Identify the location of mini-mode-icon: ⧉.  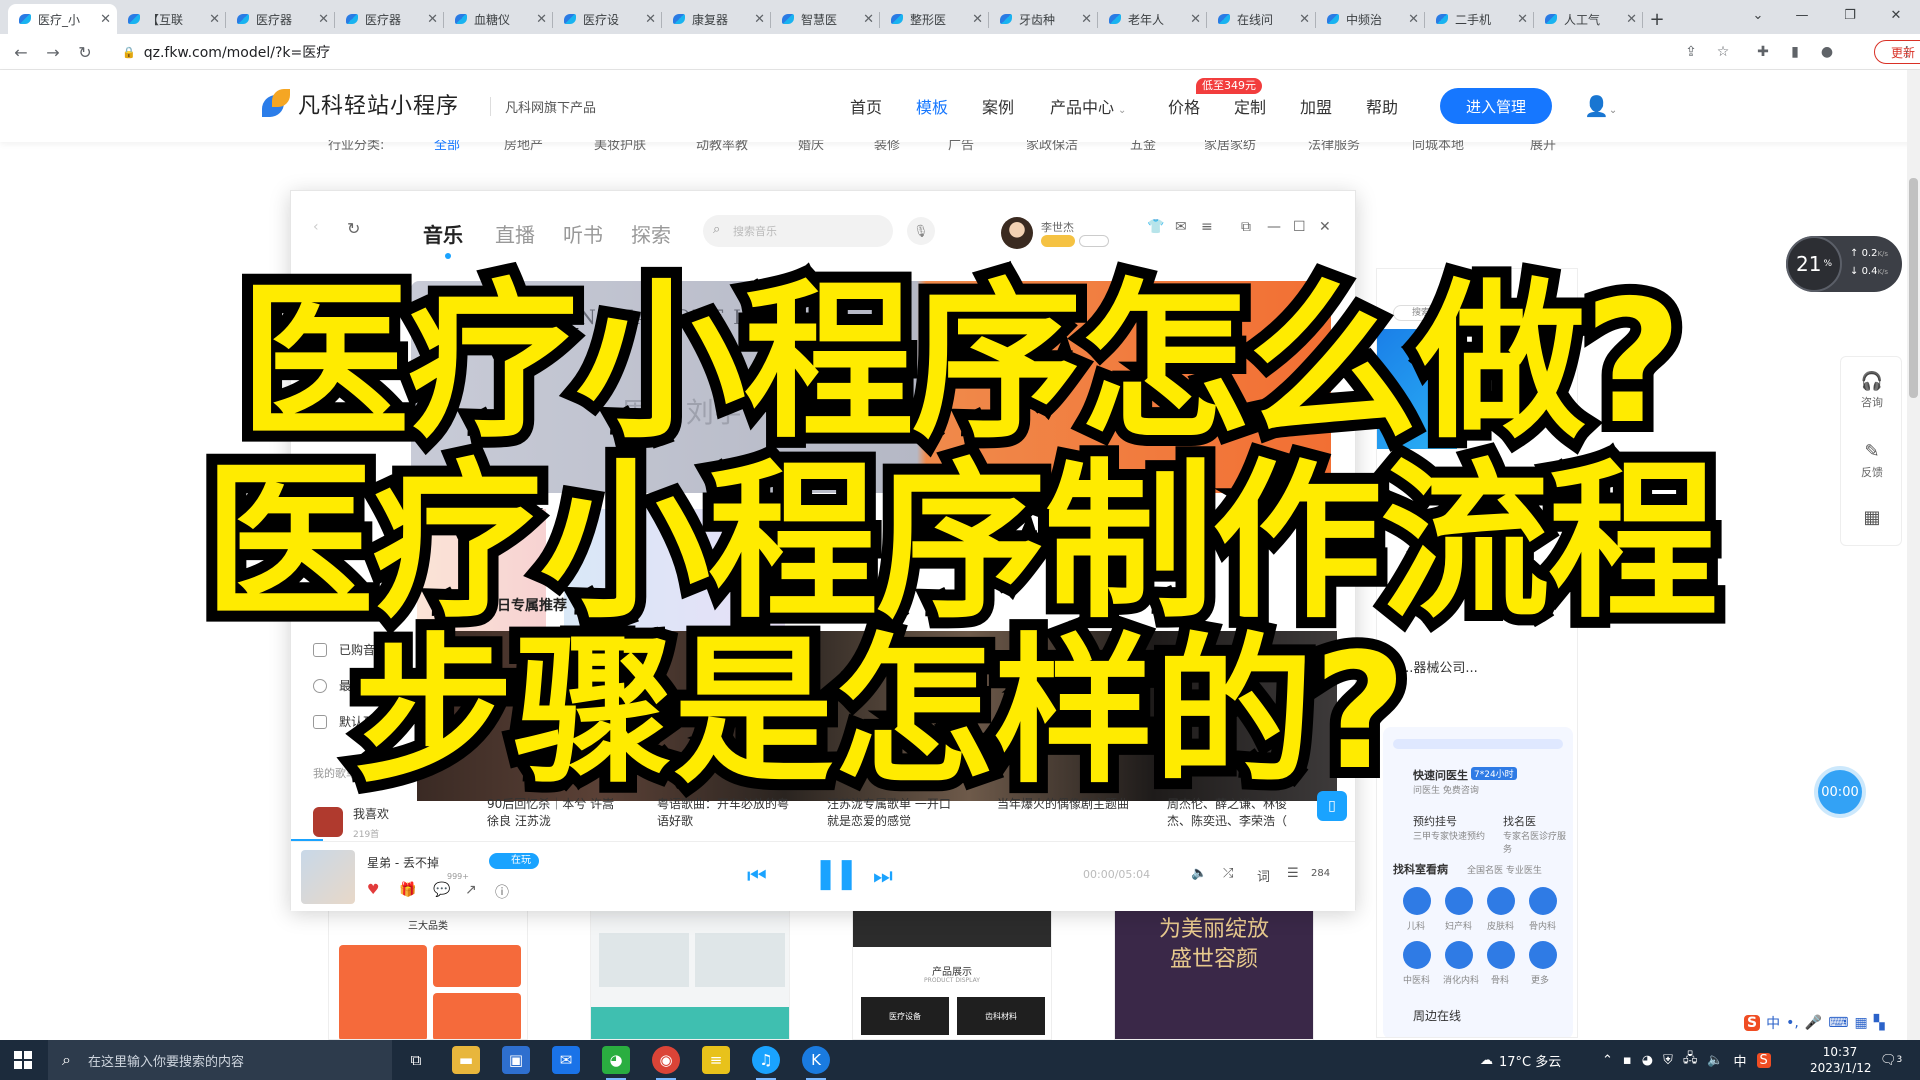
(1246, 227).